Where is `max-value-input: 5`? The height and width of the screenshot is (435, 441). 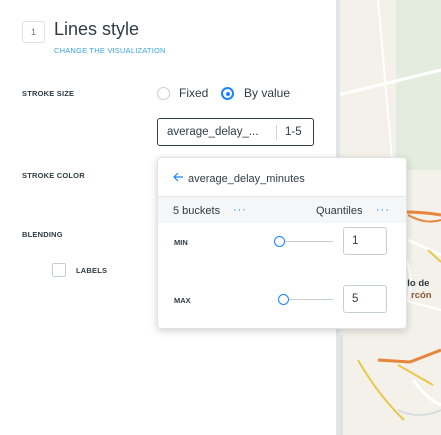 max-value-input: 5 is located at coordinates (365, 299).